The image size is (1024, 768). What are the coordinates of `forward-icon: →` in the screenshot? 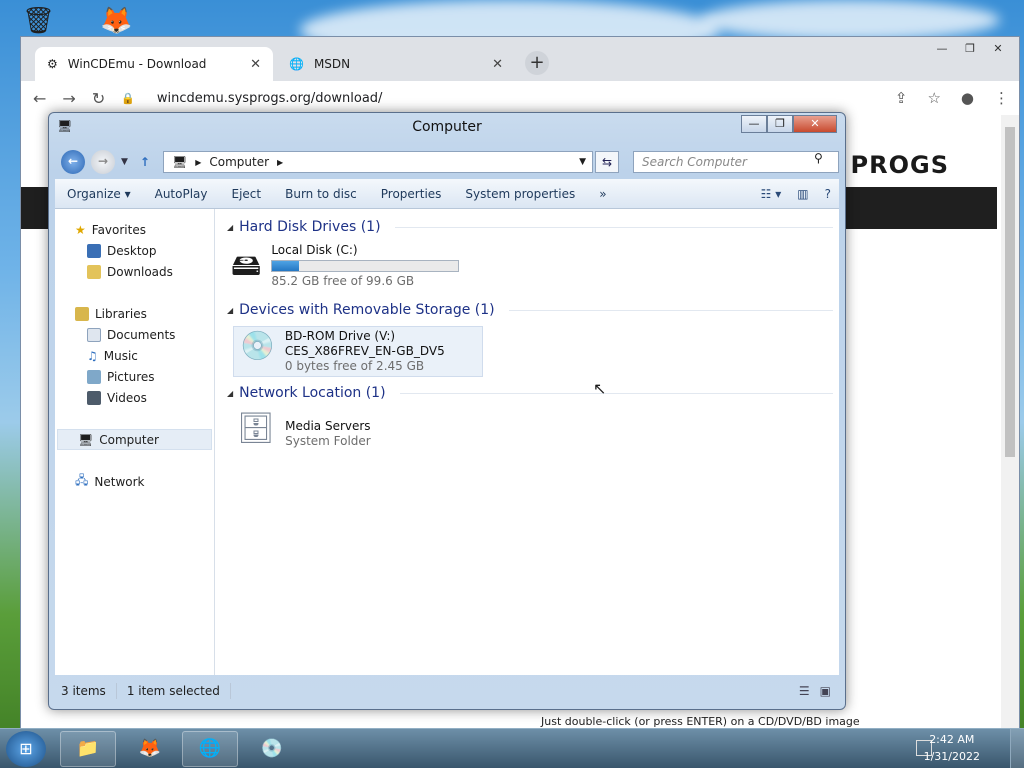 It's located at (68, 98).